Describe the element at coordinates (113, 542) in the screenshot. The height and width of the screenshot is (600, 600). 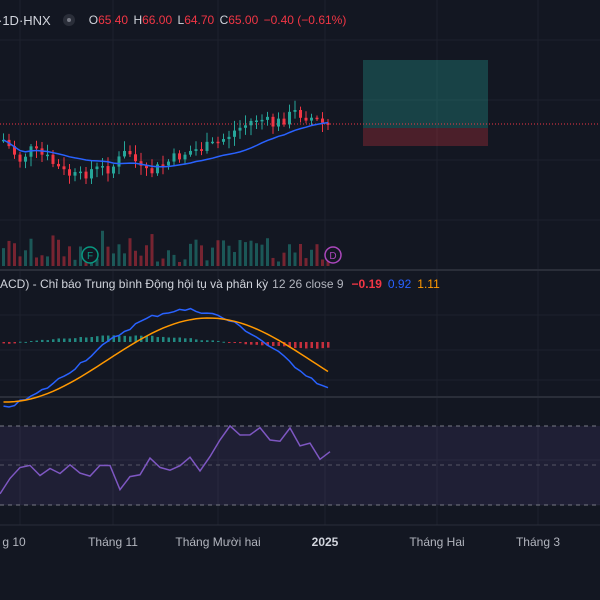
I see `time-axis-label: Tháng 11` at that location.